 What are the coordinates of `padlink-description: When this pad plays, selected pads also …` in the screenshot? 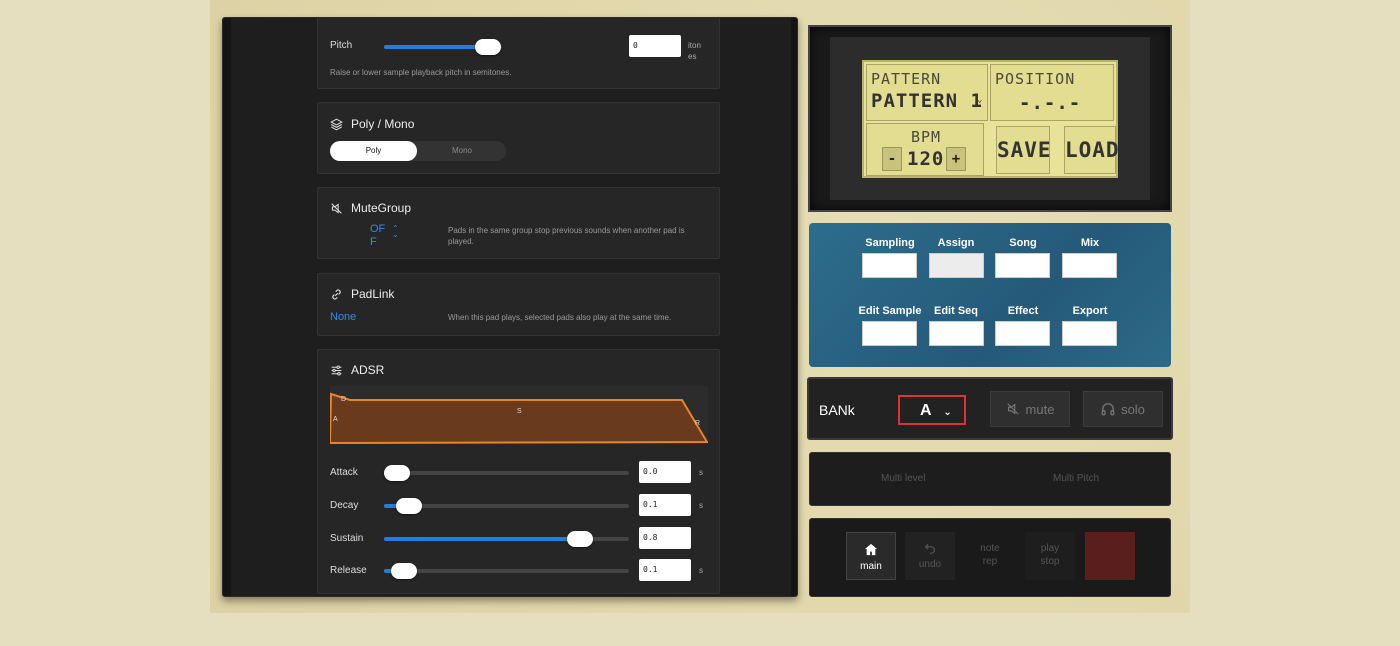 It's located at (560, 317).